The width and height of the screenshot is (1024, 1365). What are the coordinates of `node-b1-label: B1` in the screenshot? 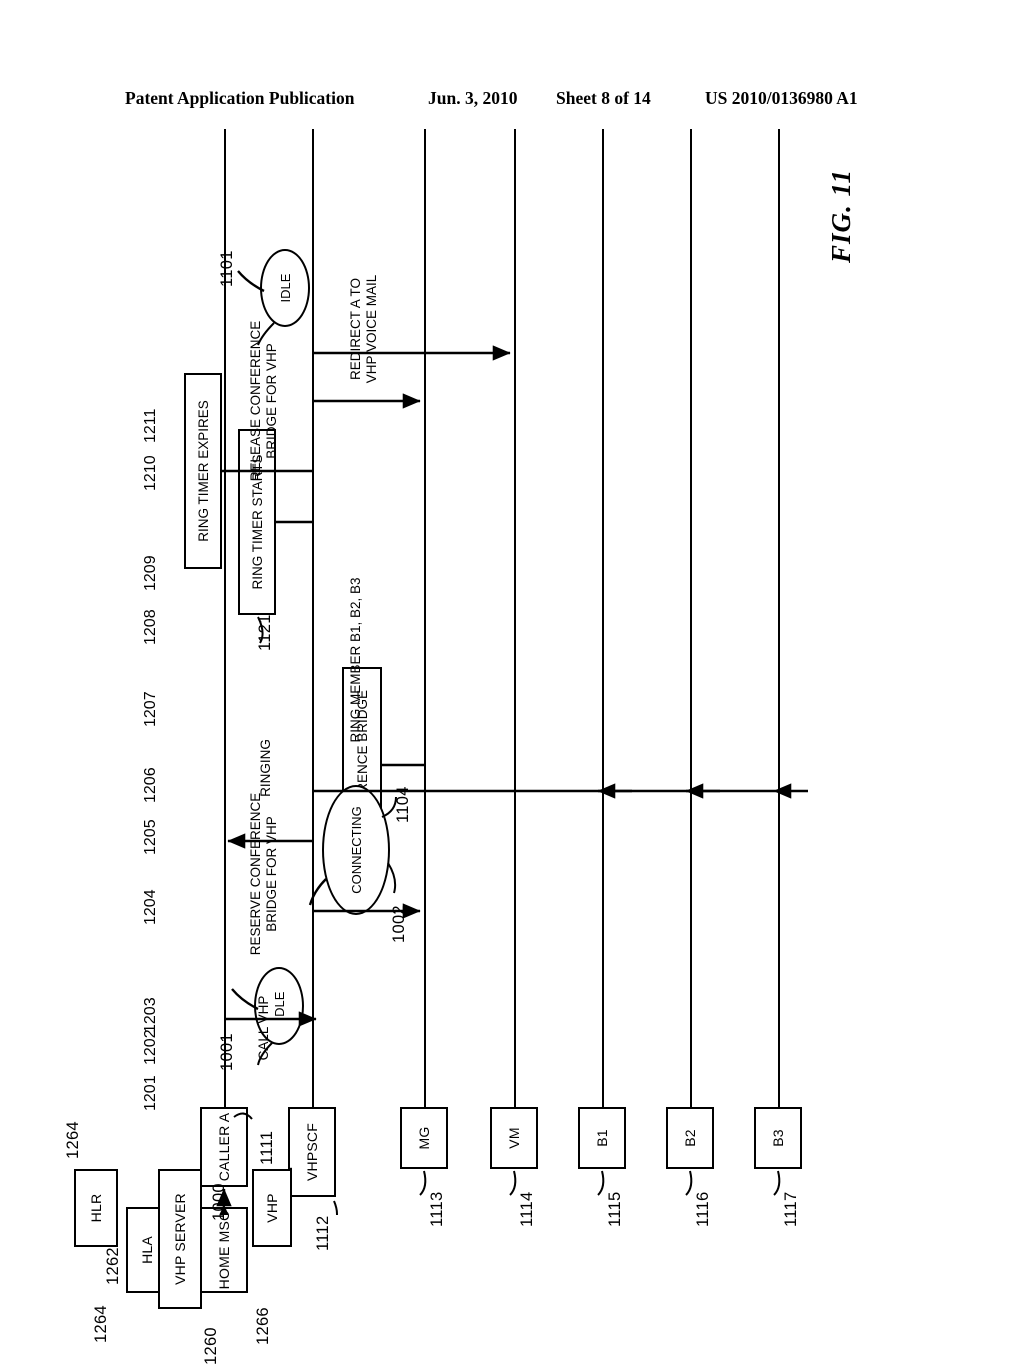 It's located at (602, 1138).